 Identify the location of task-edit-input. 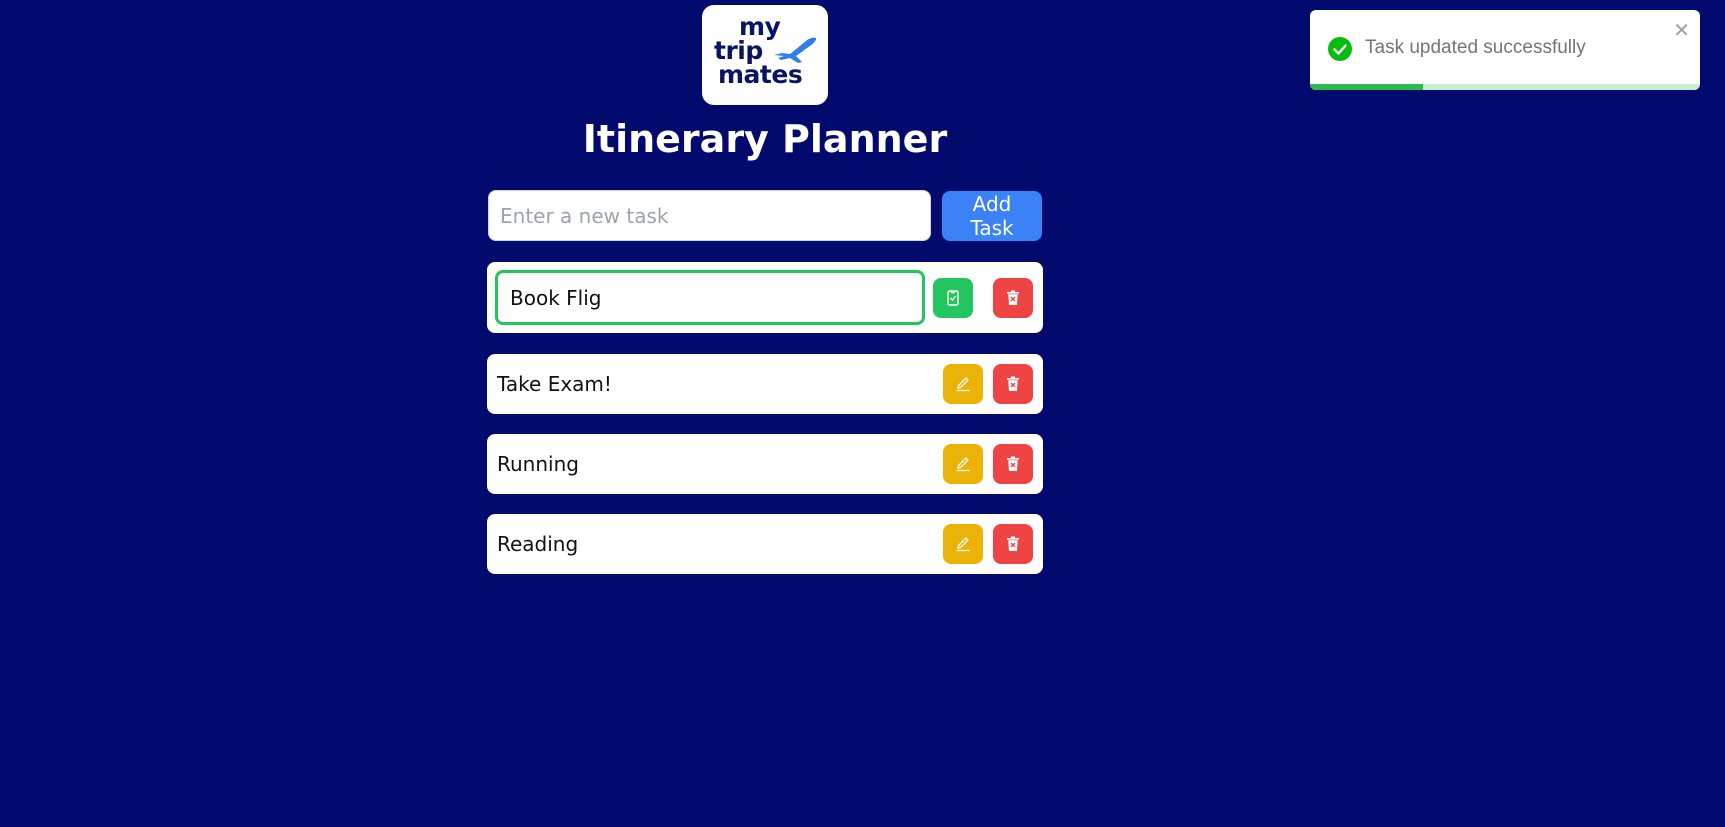
(710, 297).